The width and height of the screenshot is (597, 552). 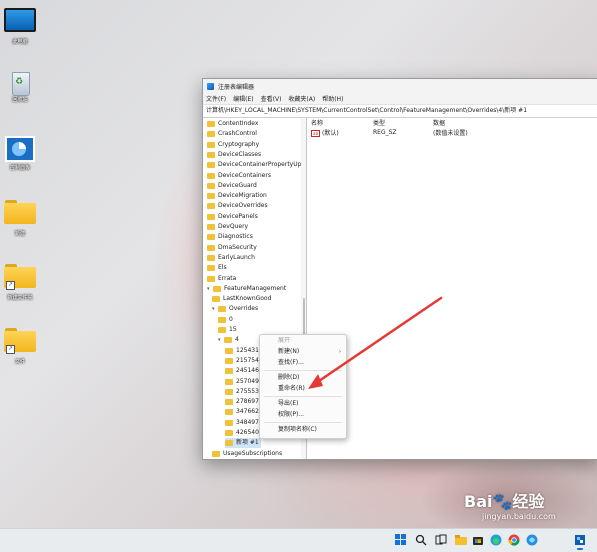 I want to click on watermark-mark: 经验, so click(x=528, y=501).